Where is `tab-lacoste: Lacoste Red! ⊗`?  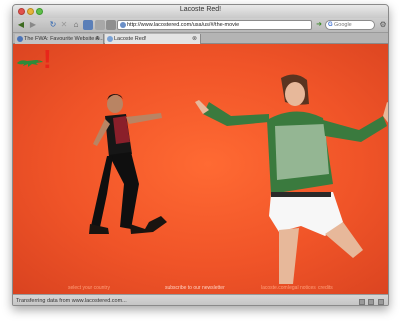
tab-lacoste: Lacoste Red! ⊗ is located at coordinates (153, 39).